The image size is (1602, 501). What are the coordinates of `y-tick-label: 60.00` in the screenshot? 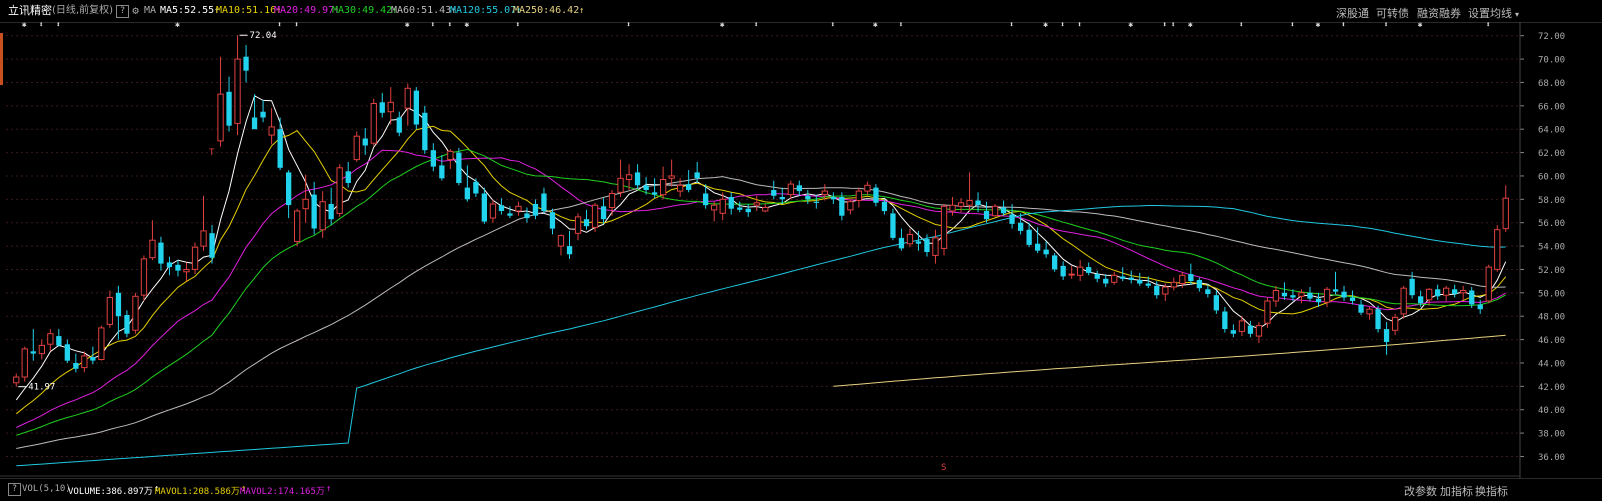 It's located at (1551, 177).